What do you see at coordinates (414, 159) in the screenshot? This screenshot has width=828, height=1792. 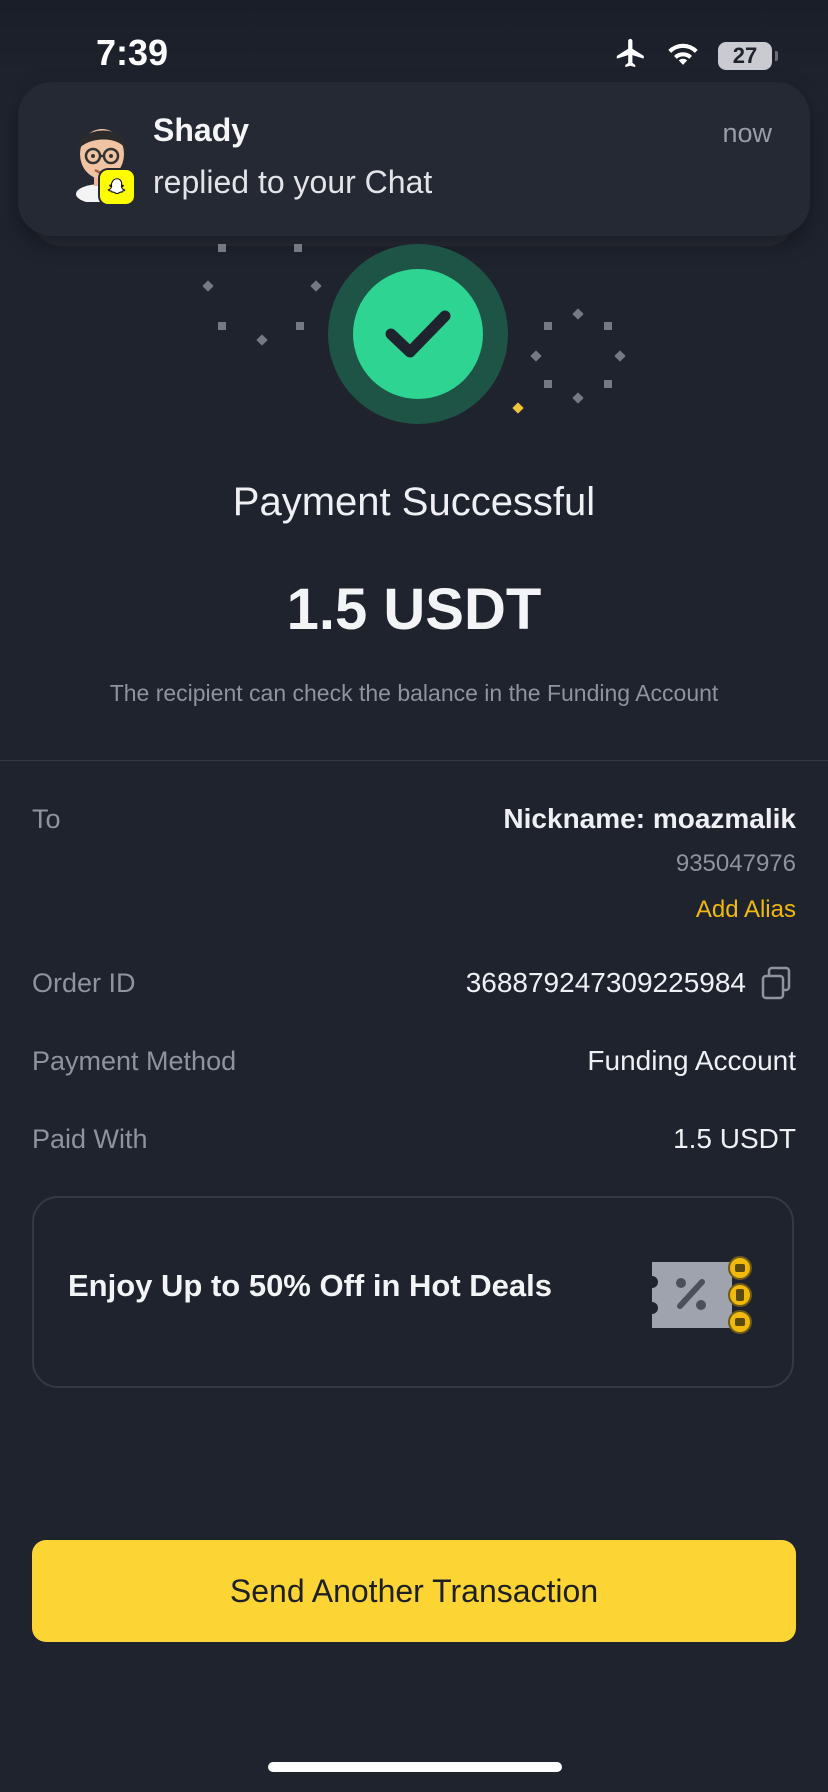 I see `notification-banner: Shady replied to your Chat now` at bounding box center [414, 159].